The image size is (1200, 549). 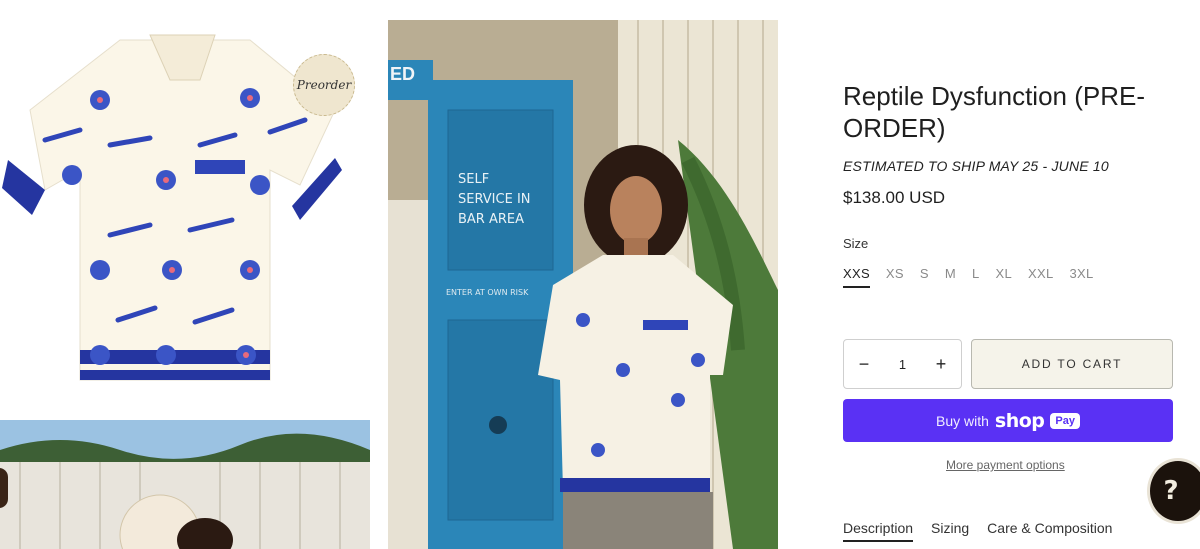 I want to click on product-image-poolside, so click(x=185, y=484).